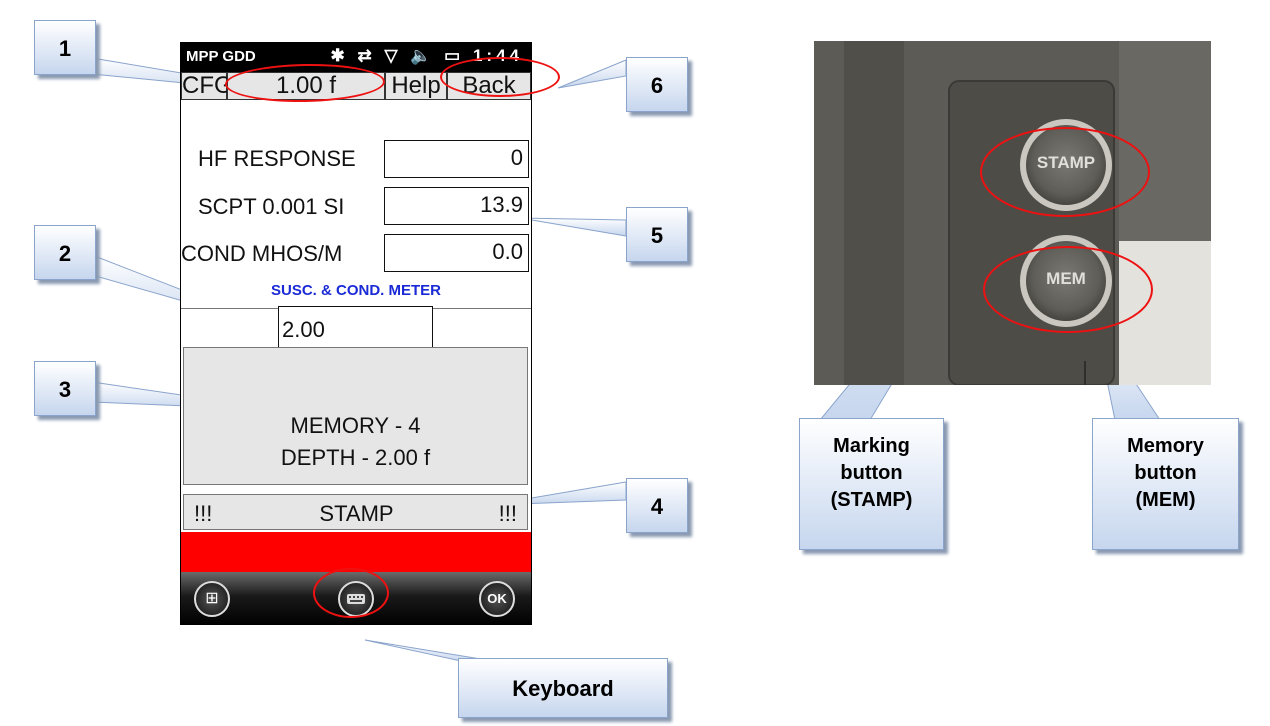  Describe the element at coordinates (355, 457) in the screenshot. I see `depth-readout: DEPTH - 2.00 f` at that location.